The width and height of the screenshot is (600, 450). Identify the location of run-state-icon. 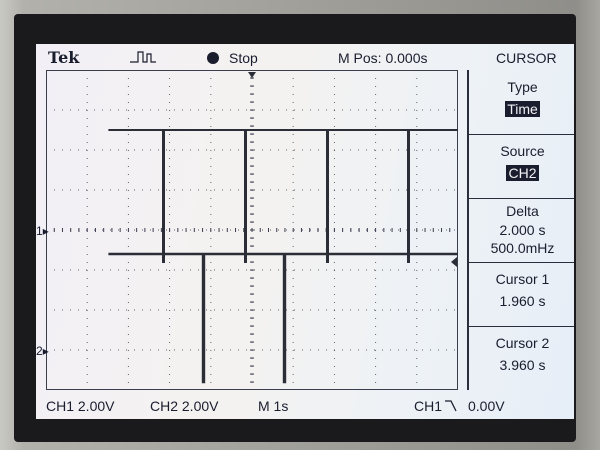
(213, 58).